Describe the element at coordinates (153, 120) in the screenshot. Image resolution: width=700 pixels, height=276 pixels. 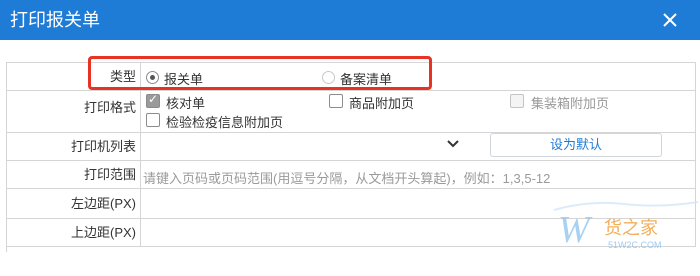
I see `checkbox-inspection-attachment` at that location.